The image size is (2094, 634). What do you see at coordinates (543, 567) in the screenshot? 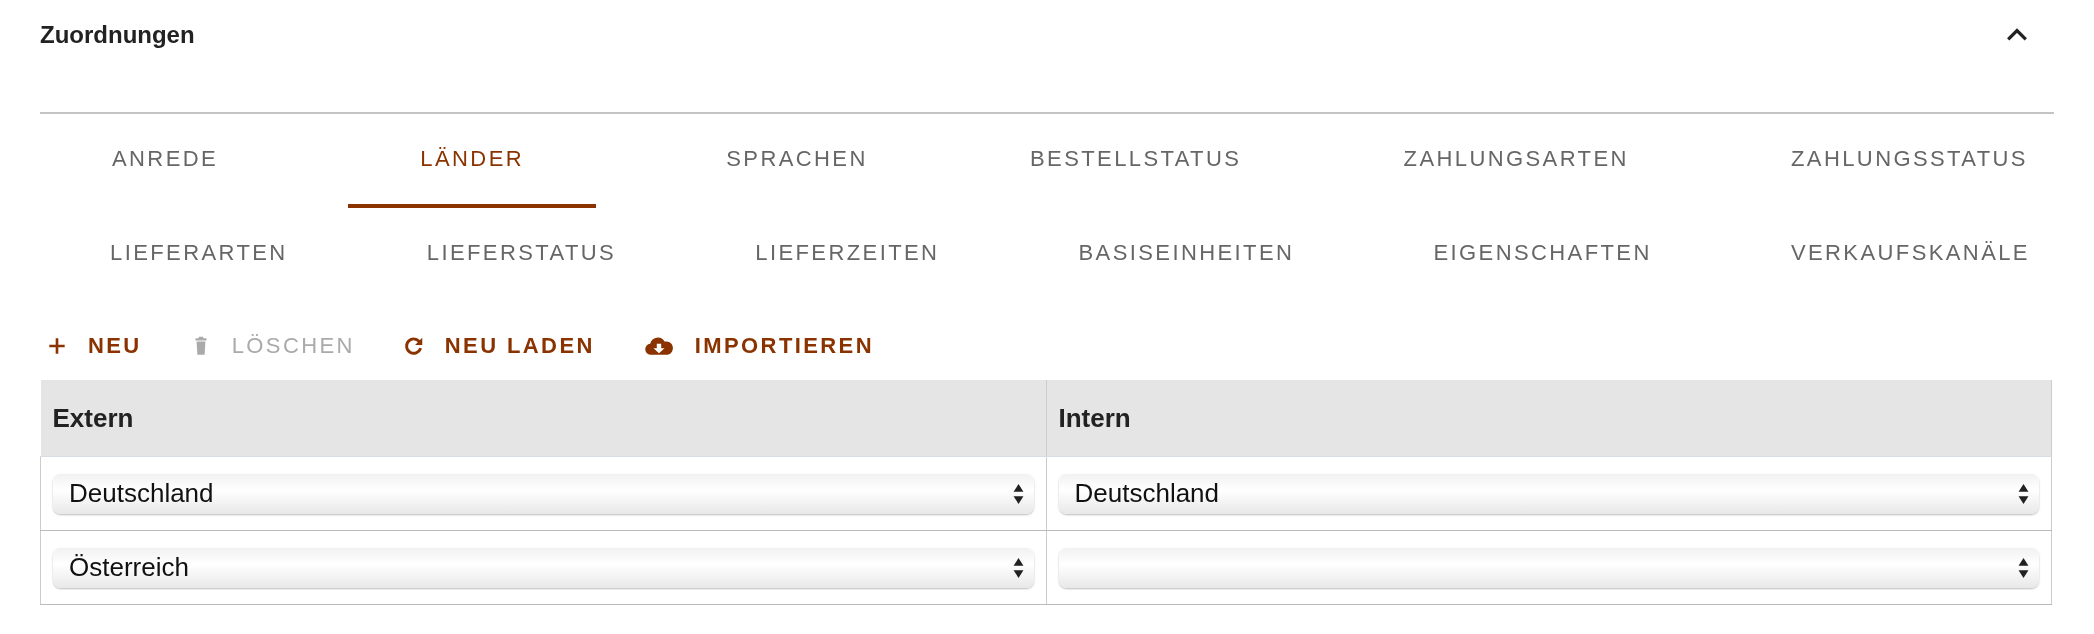
I see `select-field: Österreich` at bounding box center [543, 567].